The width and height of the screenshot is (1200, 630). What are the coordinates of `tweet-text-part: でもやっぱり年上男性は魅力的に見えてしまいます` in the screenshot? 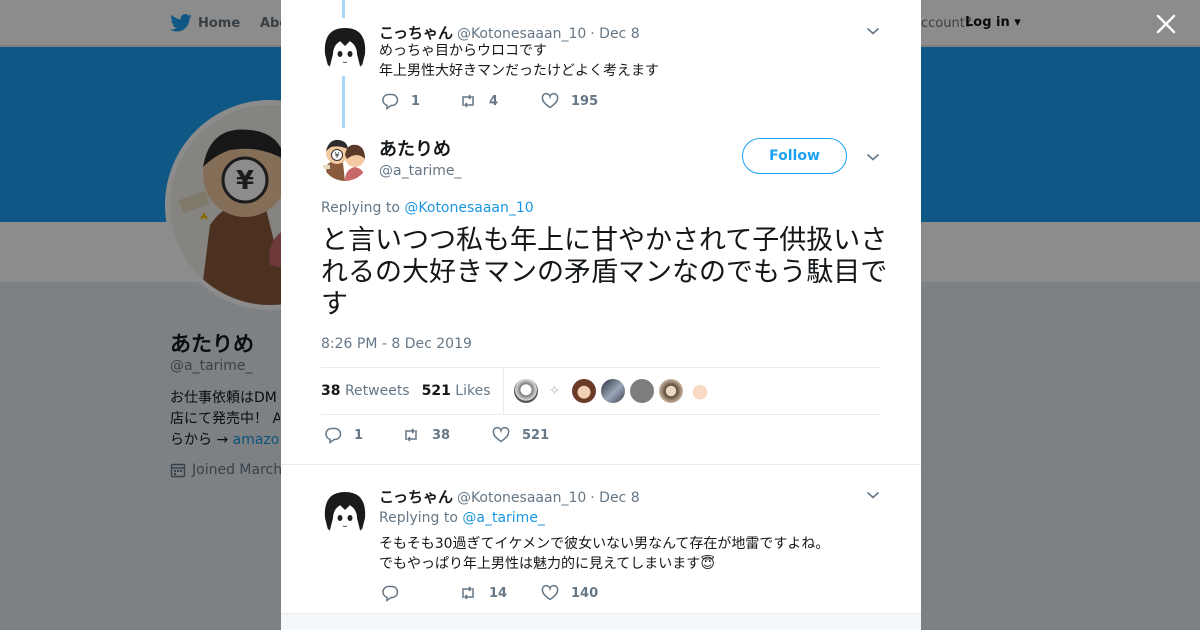 It's located at (540, 564).